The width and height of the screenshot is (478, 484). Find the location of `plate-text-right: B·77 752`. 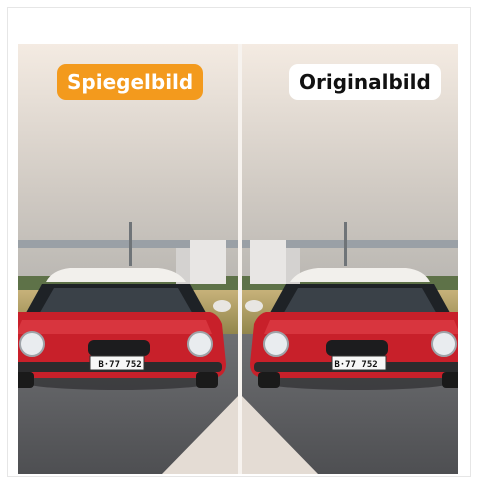

plate-text-right: B·77 752 is located at coordinates (355, 365).